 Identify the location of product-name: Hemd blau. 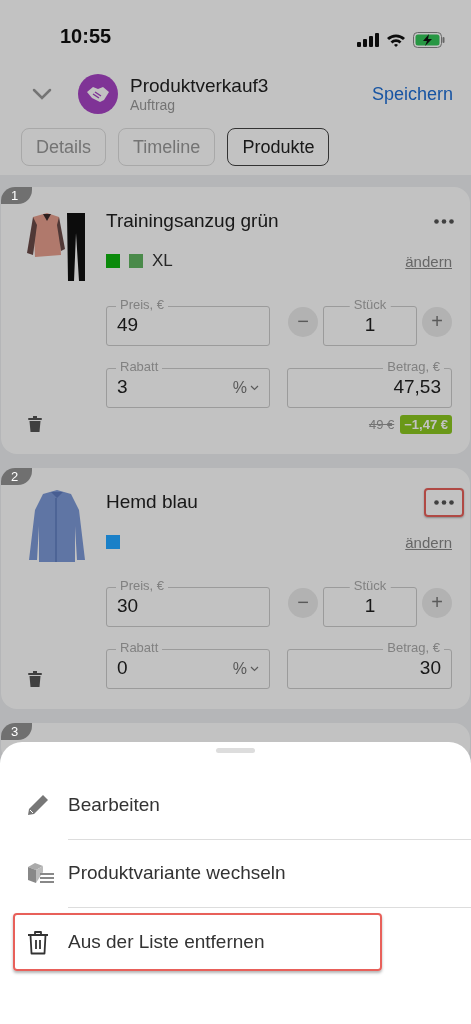
(152, 502).